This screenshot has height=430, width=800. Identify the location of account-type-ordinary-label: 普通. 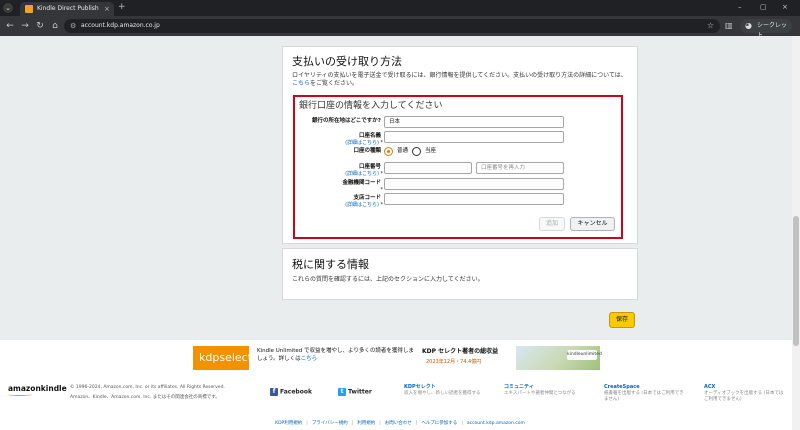
(402, 151).